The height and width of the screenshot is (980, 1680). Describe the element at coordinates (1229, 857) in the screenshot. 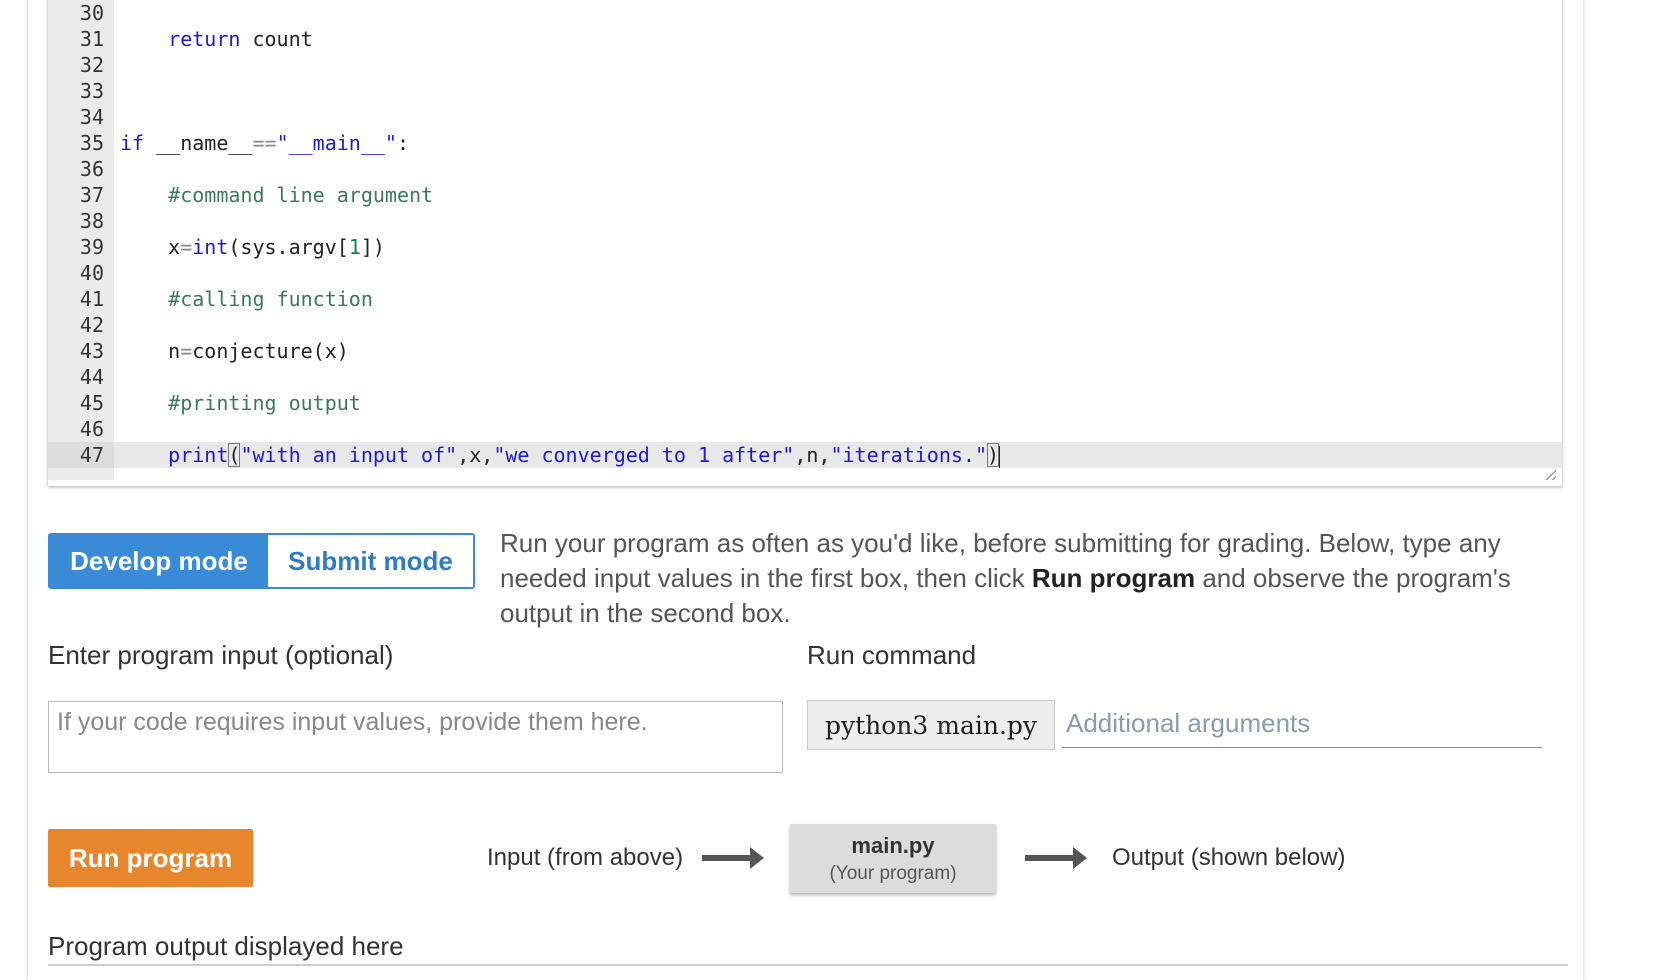

I see `flow-output-label: Output (shown below)` at that location.